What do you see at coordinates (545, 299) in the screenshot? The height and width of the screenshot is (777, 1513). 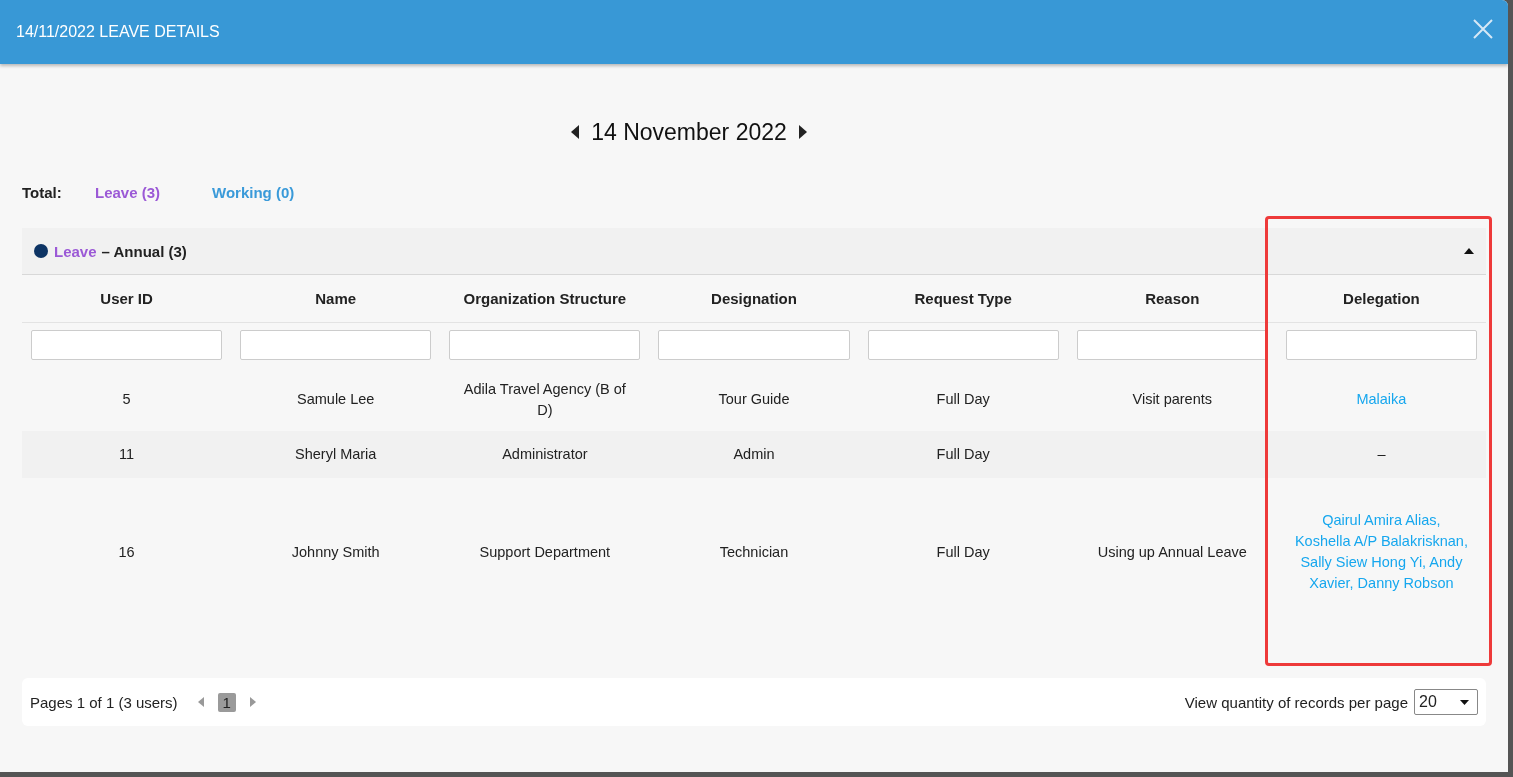 I see `column-header: Organization Structure` at bounding box center [545, 299].